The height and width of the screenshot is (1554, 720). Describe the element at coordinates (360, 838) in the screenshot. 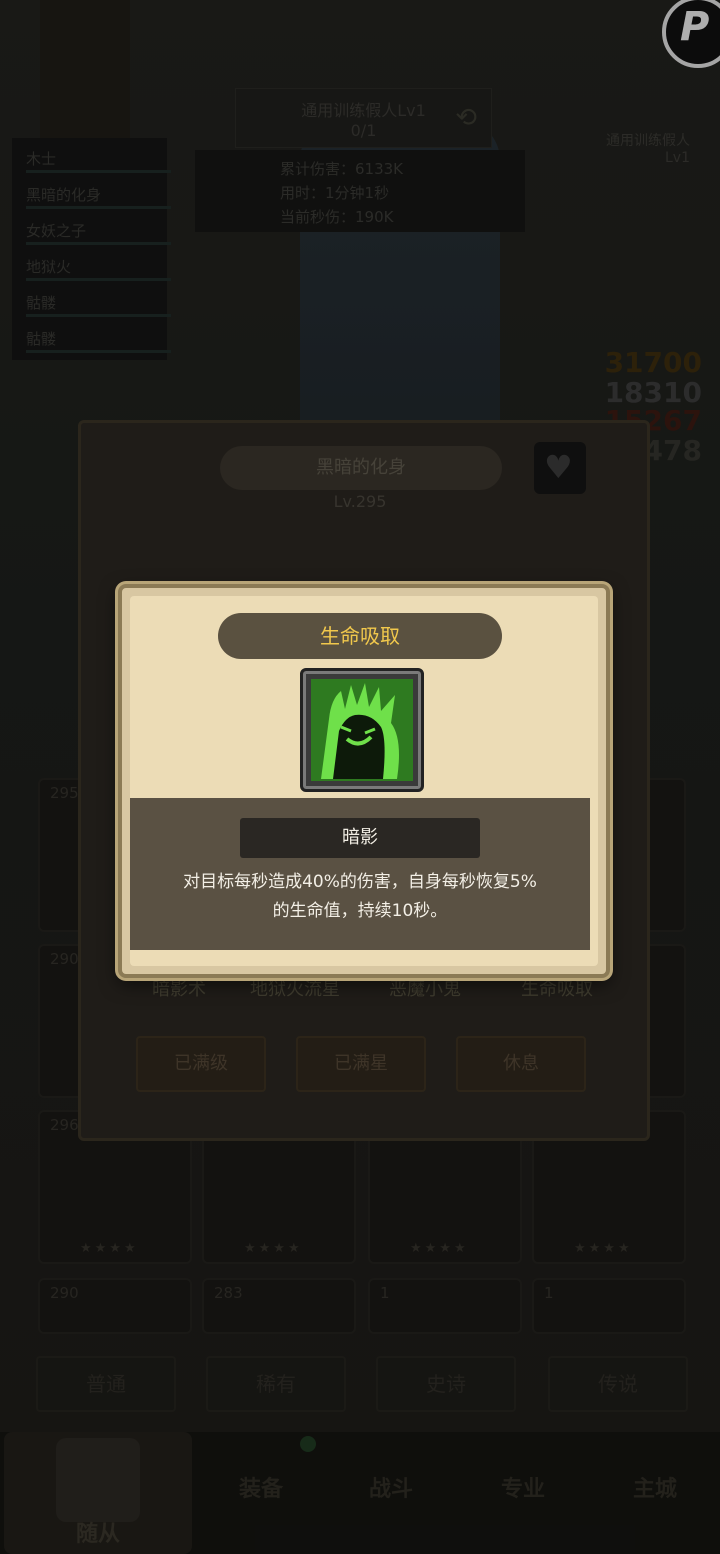

I see `skill-type: 暗影` at that location.